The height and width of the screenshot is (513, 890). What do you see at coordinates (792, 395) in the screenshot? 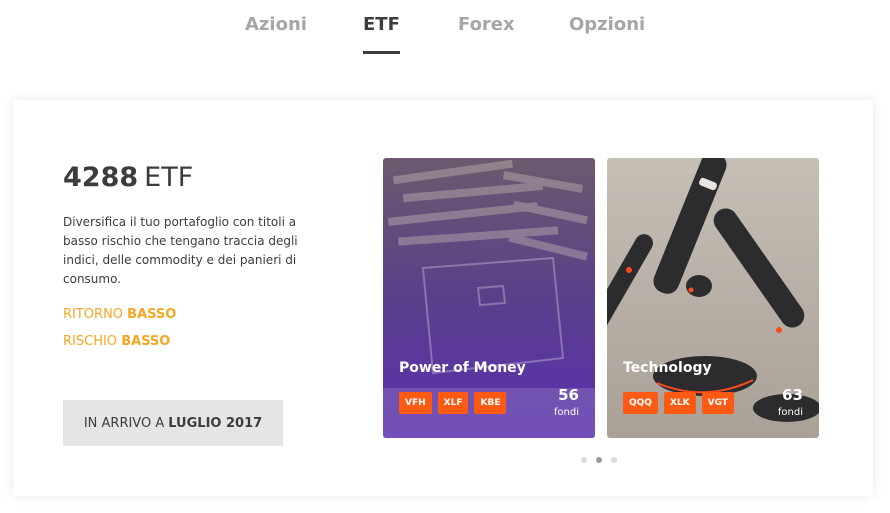
I see `fund-count: 63` at bounding box center [792, 395].